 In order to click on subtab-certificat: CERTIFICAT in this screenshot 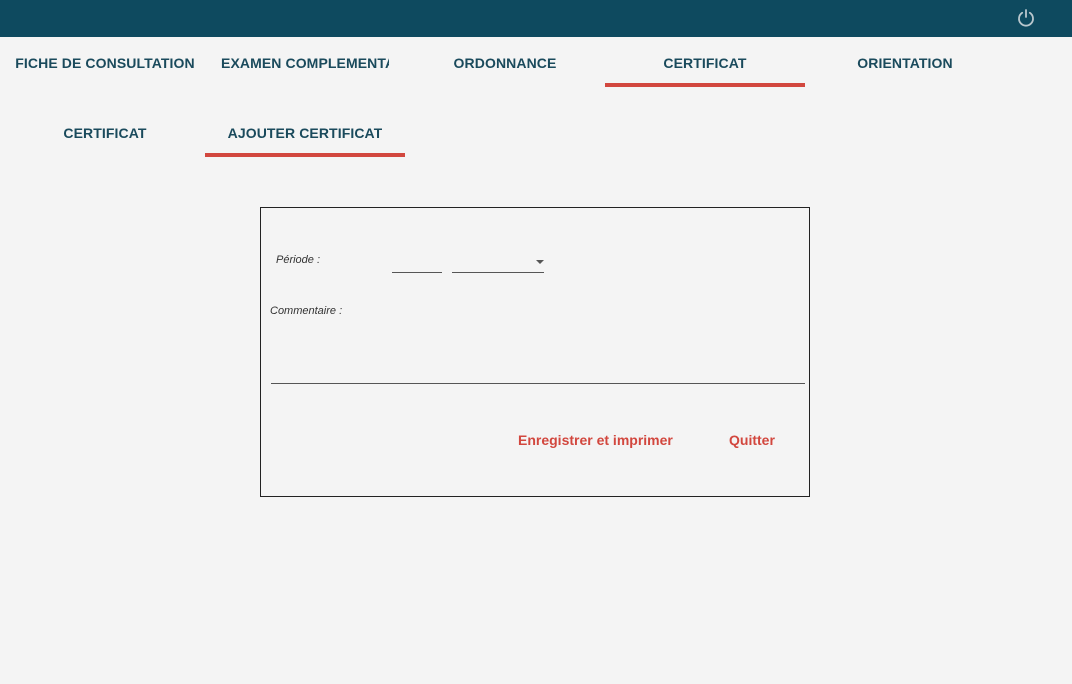, I will do `click(105, 133)`.